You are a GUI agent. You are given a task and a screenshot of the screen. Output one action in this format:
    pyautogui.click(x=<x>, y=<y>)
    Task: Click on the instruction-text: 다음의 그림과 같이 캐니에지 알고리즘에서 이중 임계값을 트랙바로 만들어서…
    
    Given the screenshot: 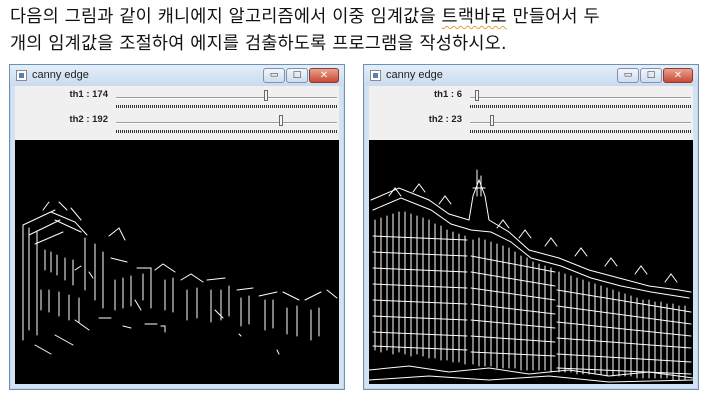 What is the action you would take?
    pyautogui.click(x=356, y=31)
    